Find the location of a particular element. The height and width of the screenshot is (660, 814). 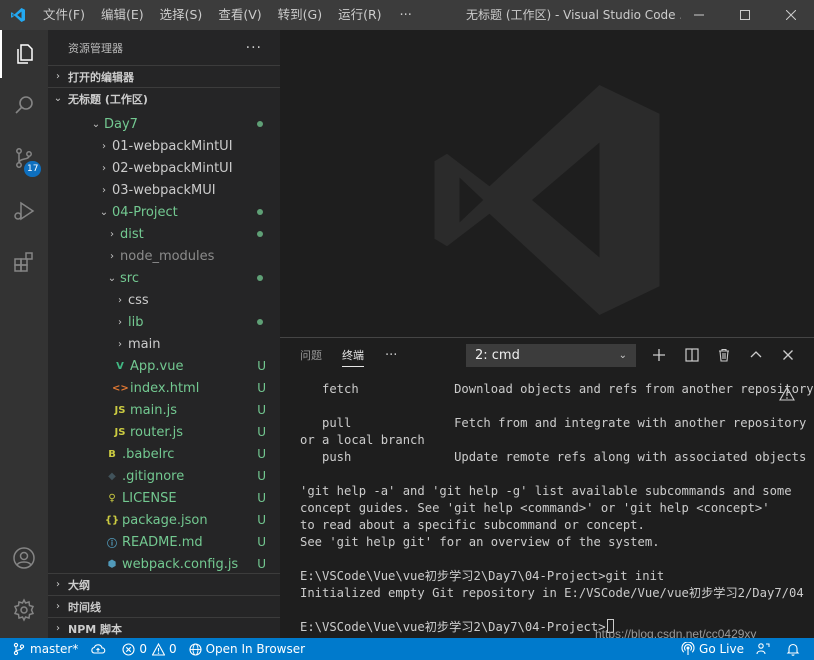

menu-view: 查看(V) is located at coordinates (239, 15).